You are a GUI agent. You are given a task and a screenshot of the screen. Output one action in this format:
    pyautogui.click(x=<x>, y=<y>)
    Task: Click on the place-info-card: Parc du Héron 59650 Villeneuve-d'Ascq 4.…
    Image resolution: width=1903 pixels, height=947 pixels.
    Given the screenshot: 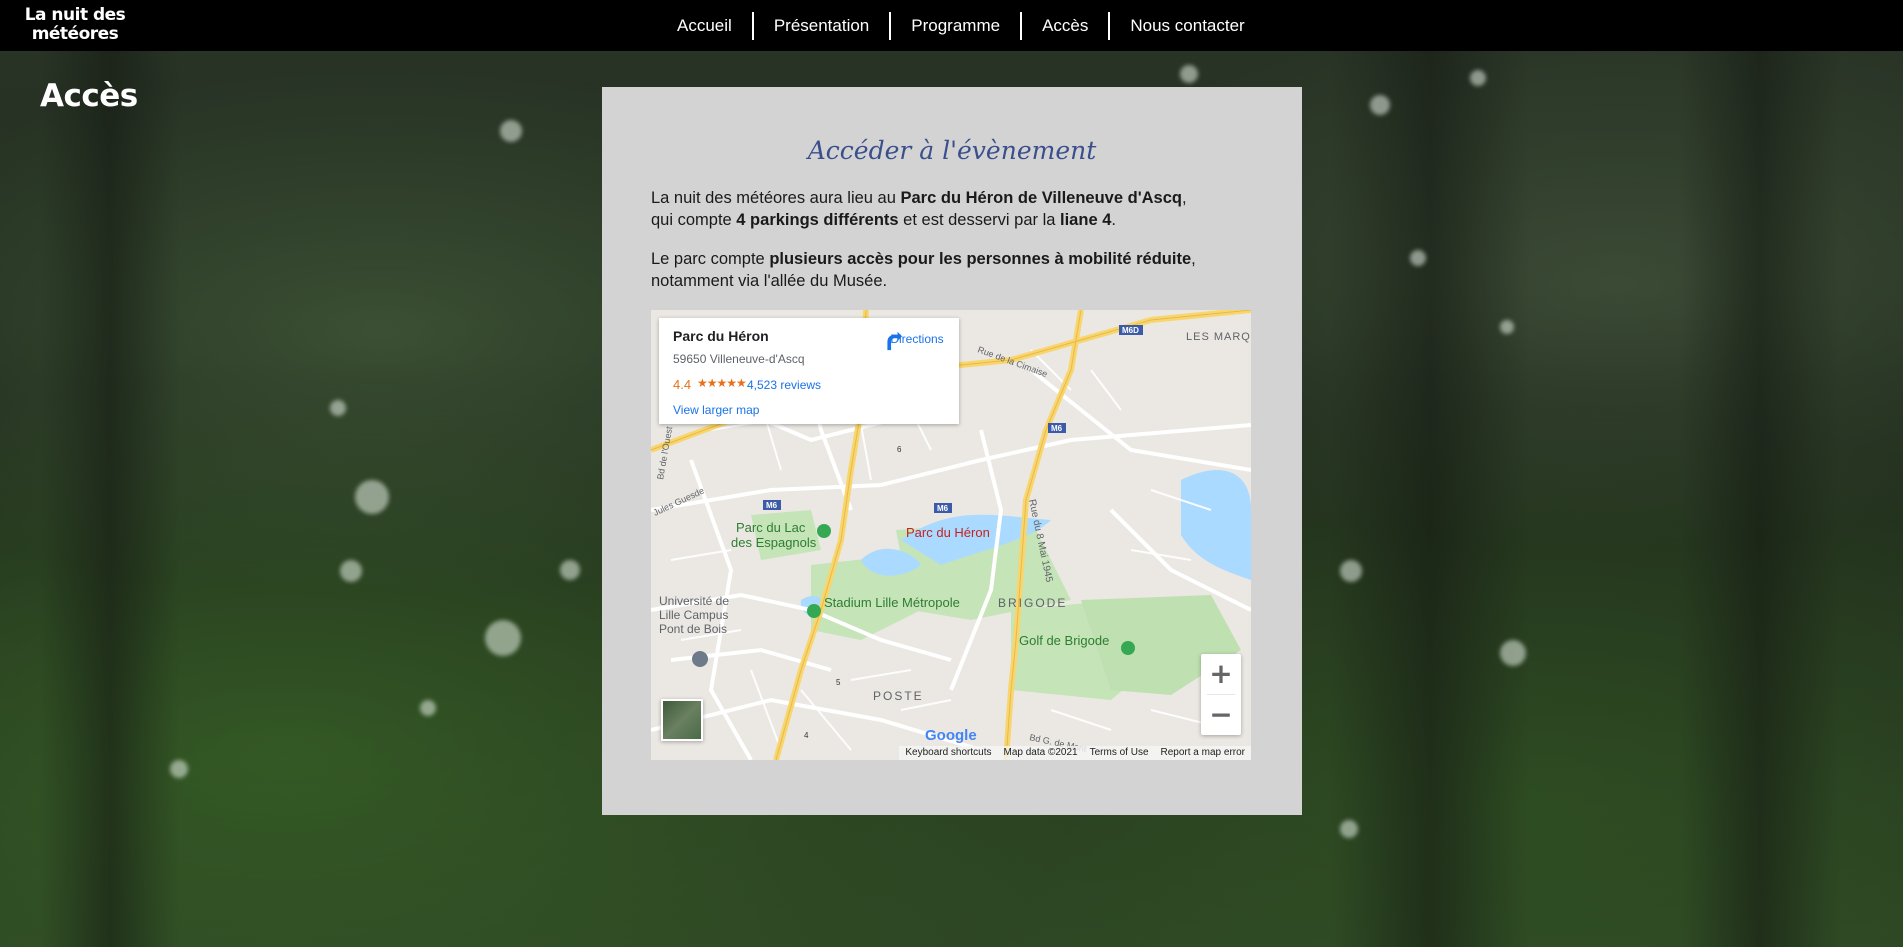 What is the action you would take?
    pyautogui.click(x=809, y=371)
    